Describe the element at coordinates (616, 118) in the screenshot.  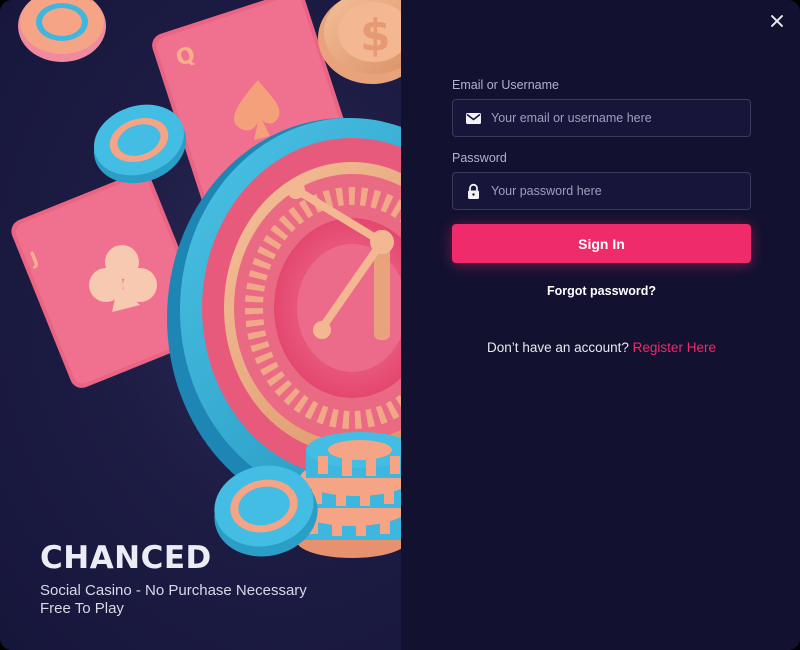
I see `email-input` at that location.